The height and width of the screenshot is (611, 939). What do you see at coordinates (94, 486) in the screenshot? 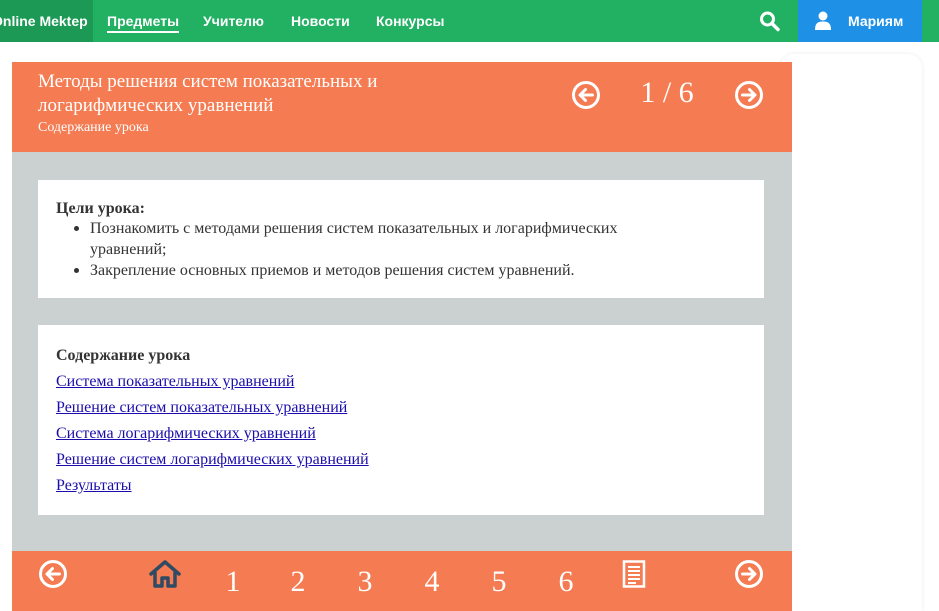
I see `contents-link: Результаты` at bounding box center [94, 486].